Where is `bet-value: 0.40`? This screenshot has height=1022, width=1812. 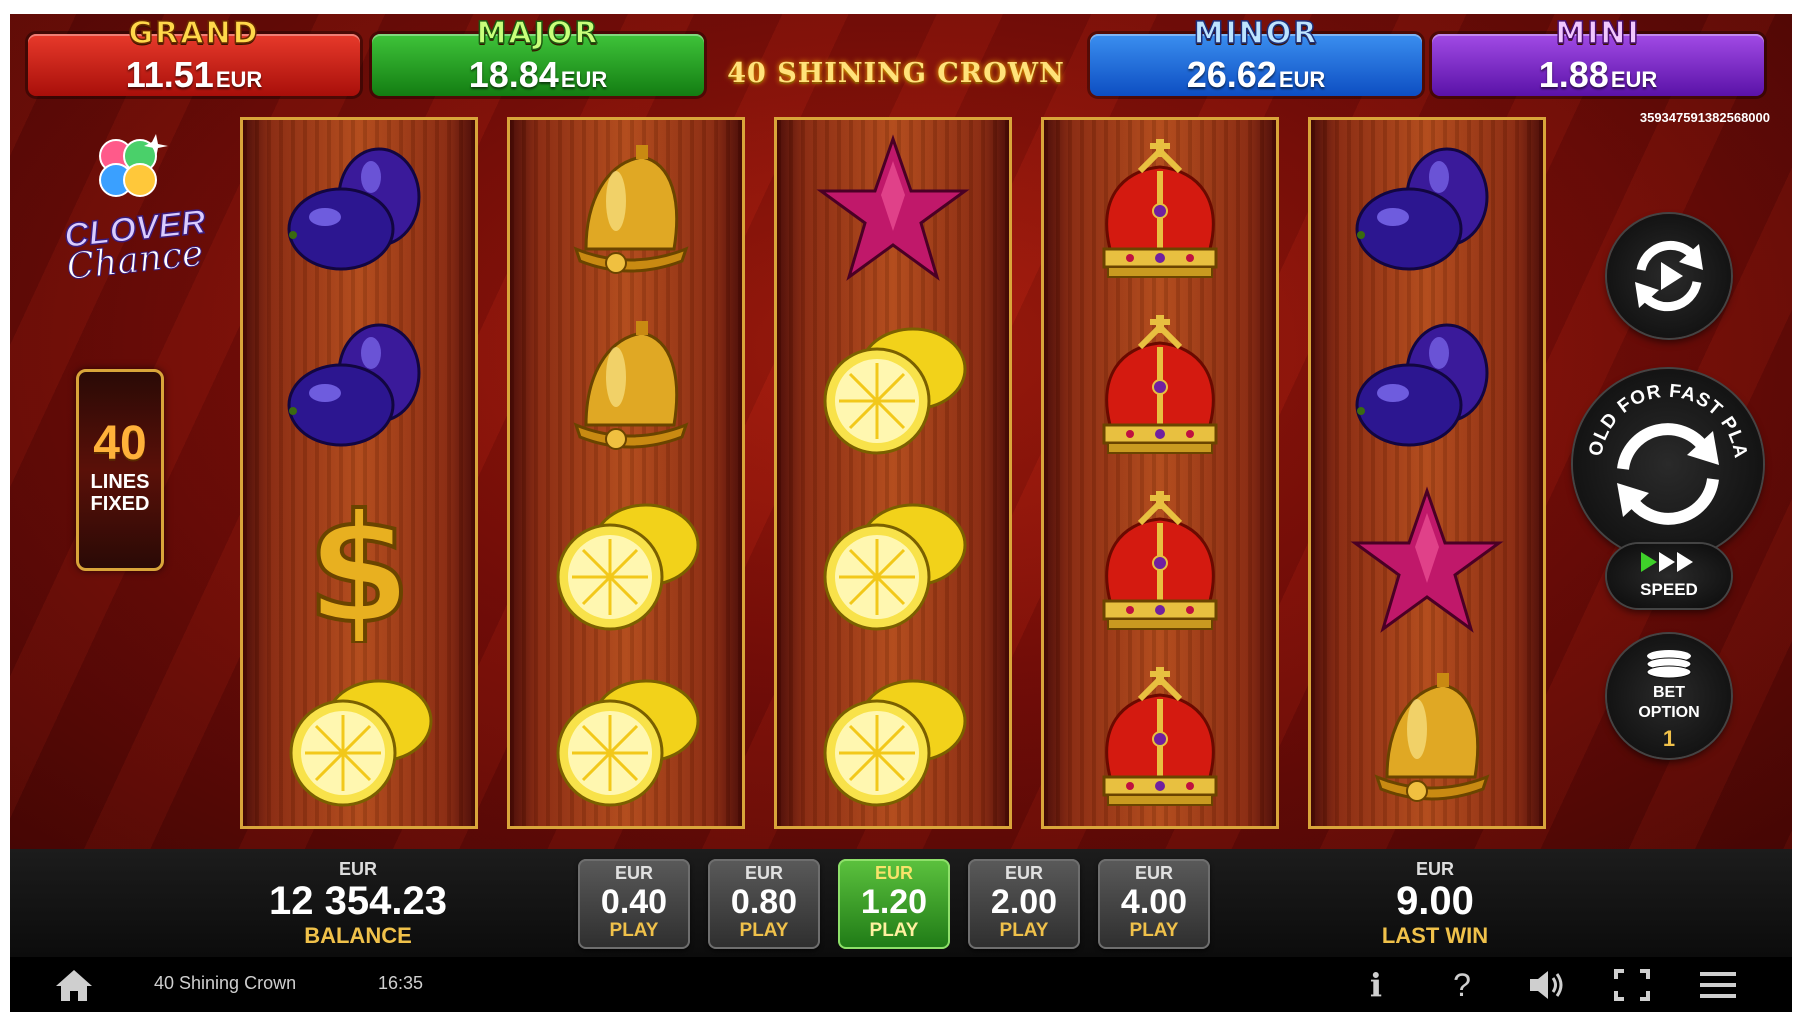
bet-value: 0.40 is located at coordinates (634, 902).